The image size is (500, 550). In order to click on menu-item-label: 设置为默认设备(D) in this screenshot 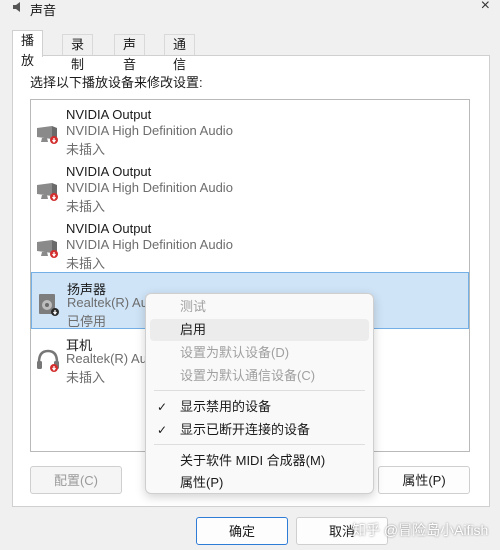, I will do `click(235, 352)`.